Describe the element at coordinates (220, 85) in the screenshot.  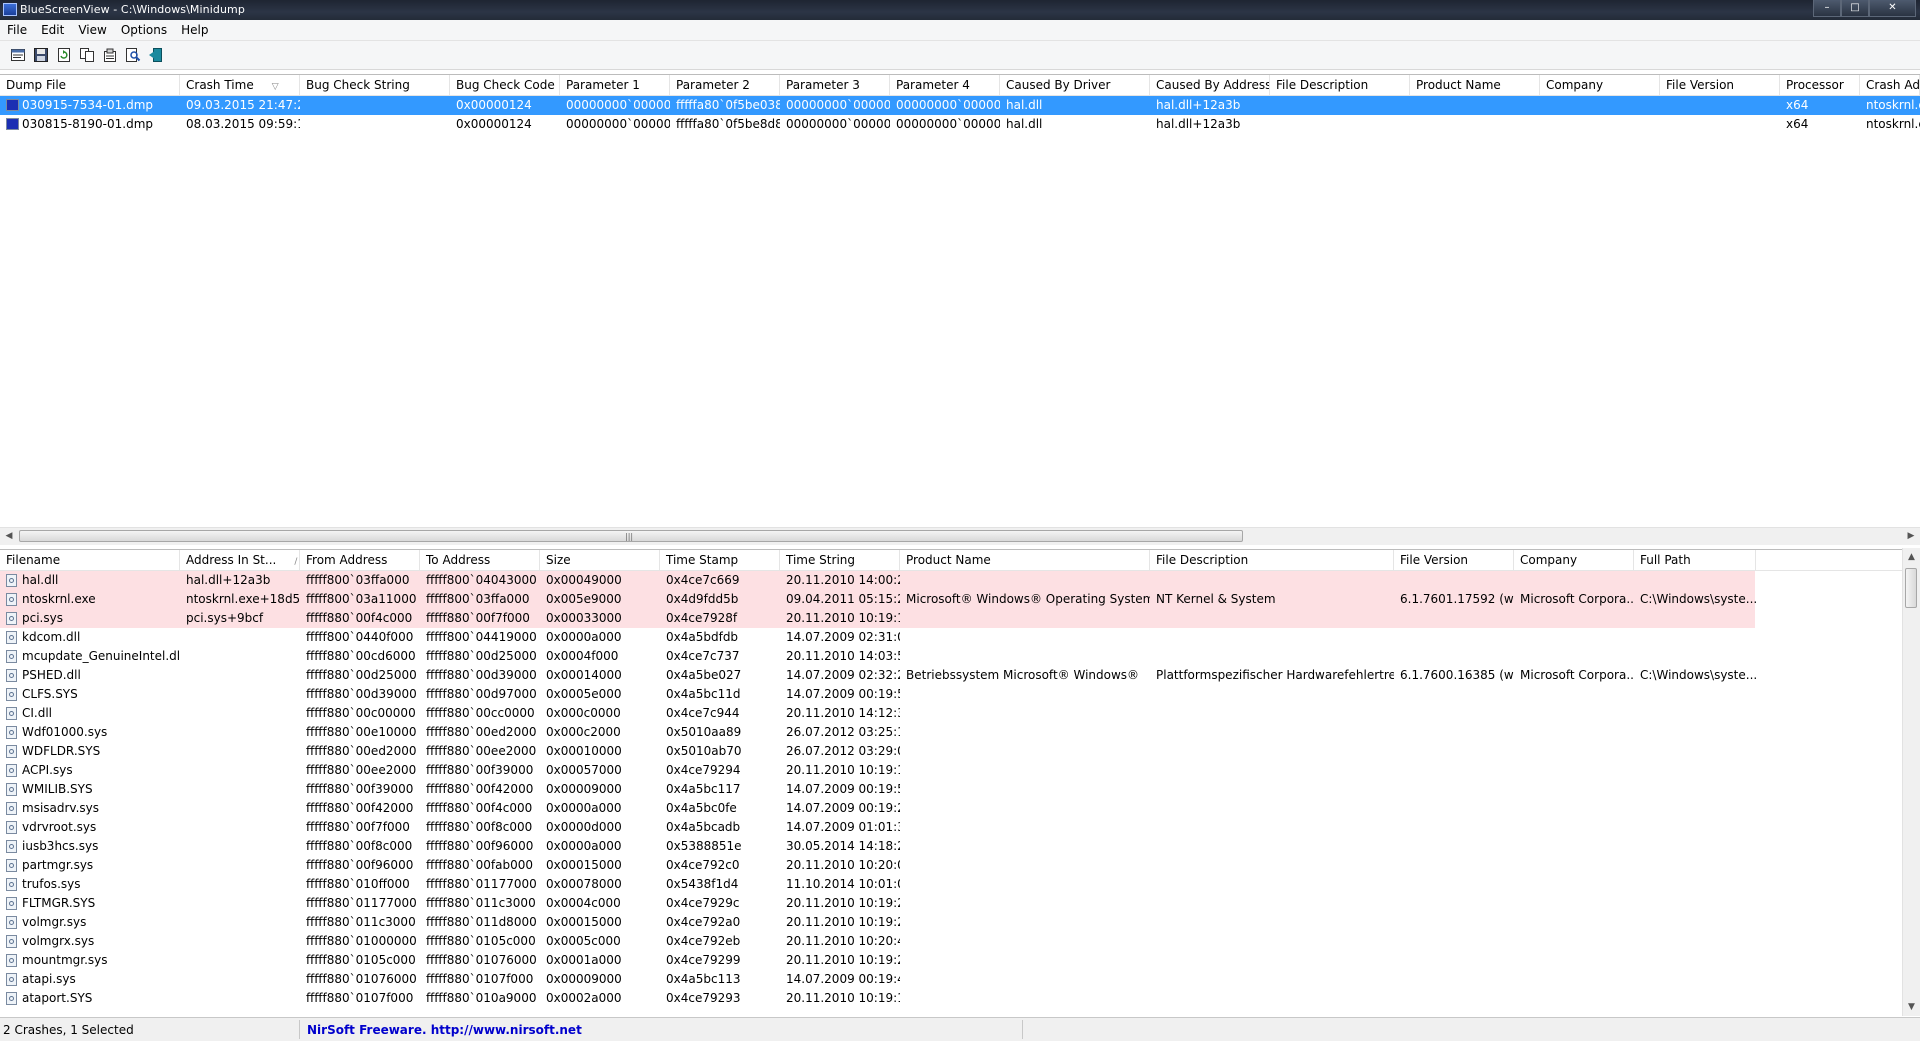
I see `column-header-label: Crash Time` at that location.